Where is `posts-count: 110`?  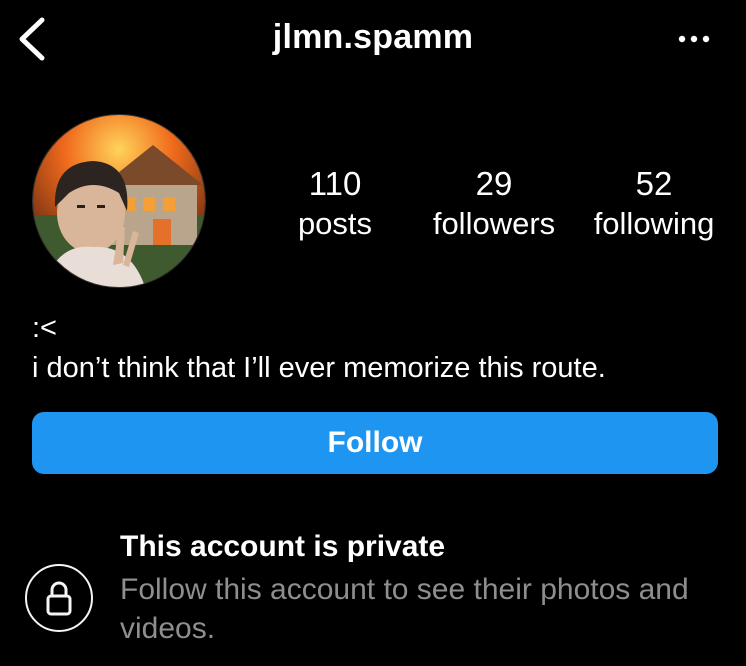 posts-count: 110 is located at coordinates (335, 183).